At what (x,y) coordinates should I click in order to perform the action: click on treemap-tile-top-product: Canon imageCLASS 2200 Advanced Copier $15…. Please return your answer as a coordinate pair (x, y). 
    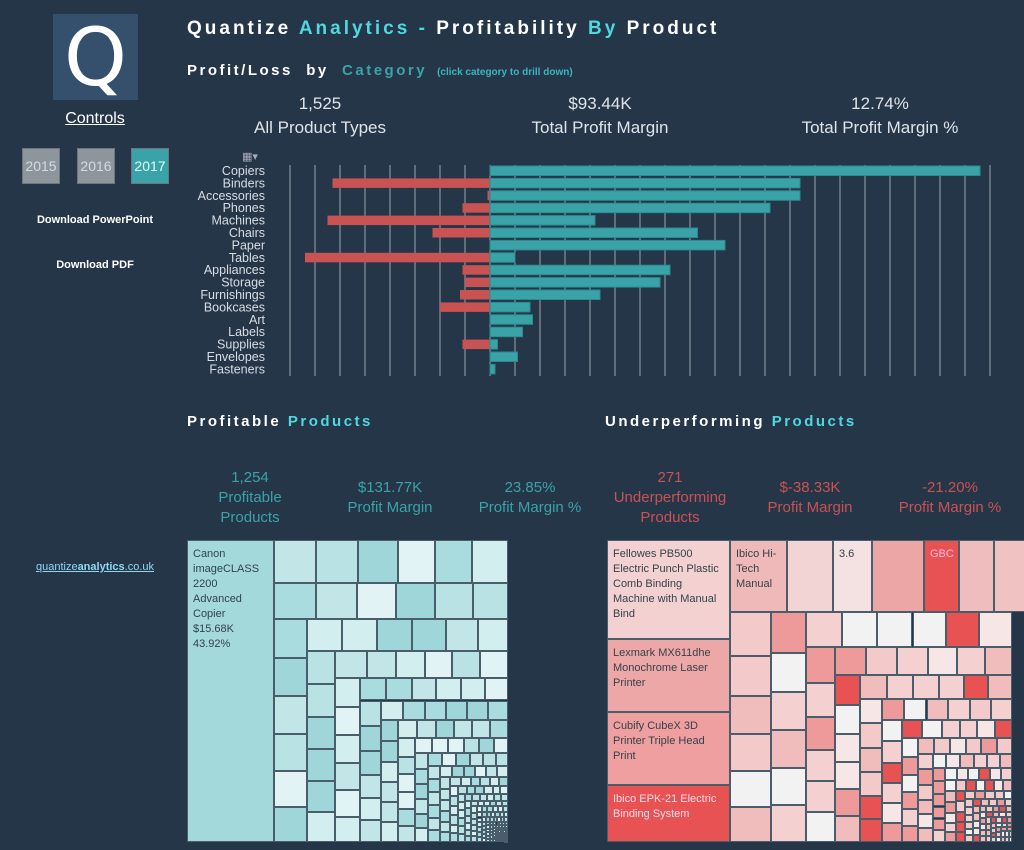
    Looking at the image, I should click on (230, 691).